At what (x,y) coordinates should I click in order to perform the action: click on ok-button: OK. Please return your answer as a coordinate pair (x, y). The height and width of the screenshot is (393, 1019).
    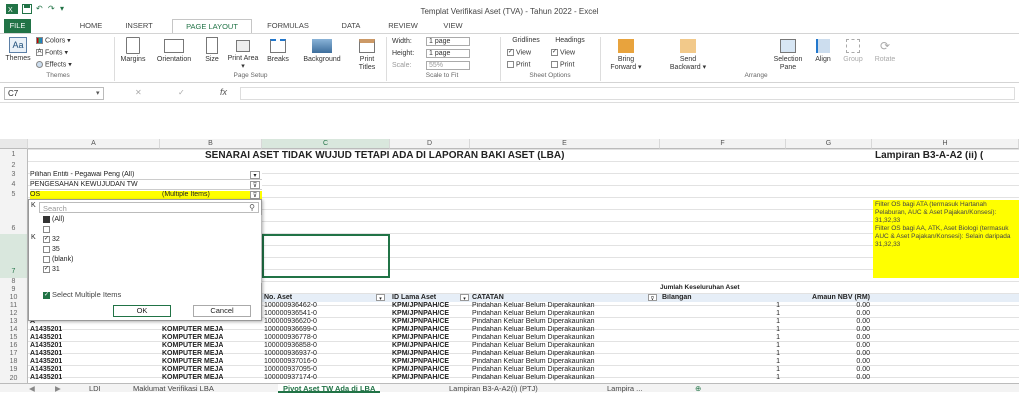
    Looking at the image, I should click on (142, 311).